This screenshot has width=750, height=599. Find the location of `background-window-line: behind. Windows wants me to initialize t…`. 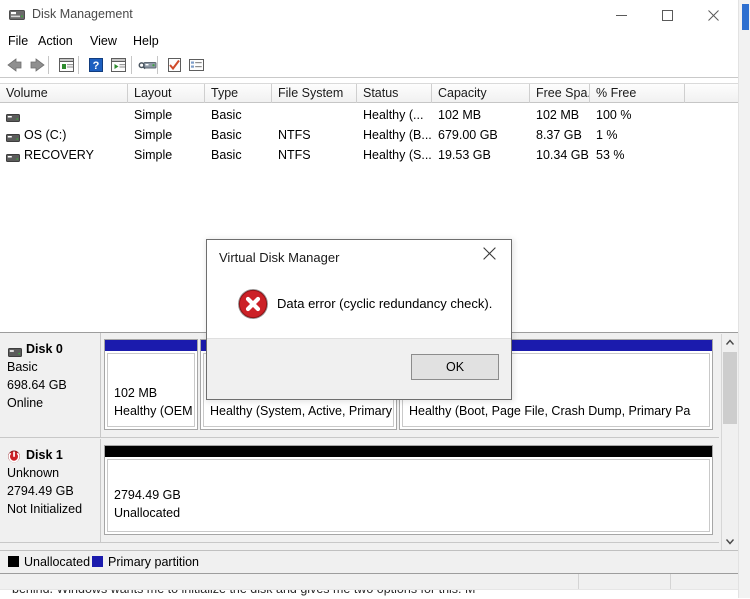

background-window-line: behind. Windows wants me to initialize t… is located at coordinates (244, 592).